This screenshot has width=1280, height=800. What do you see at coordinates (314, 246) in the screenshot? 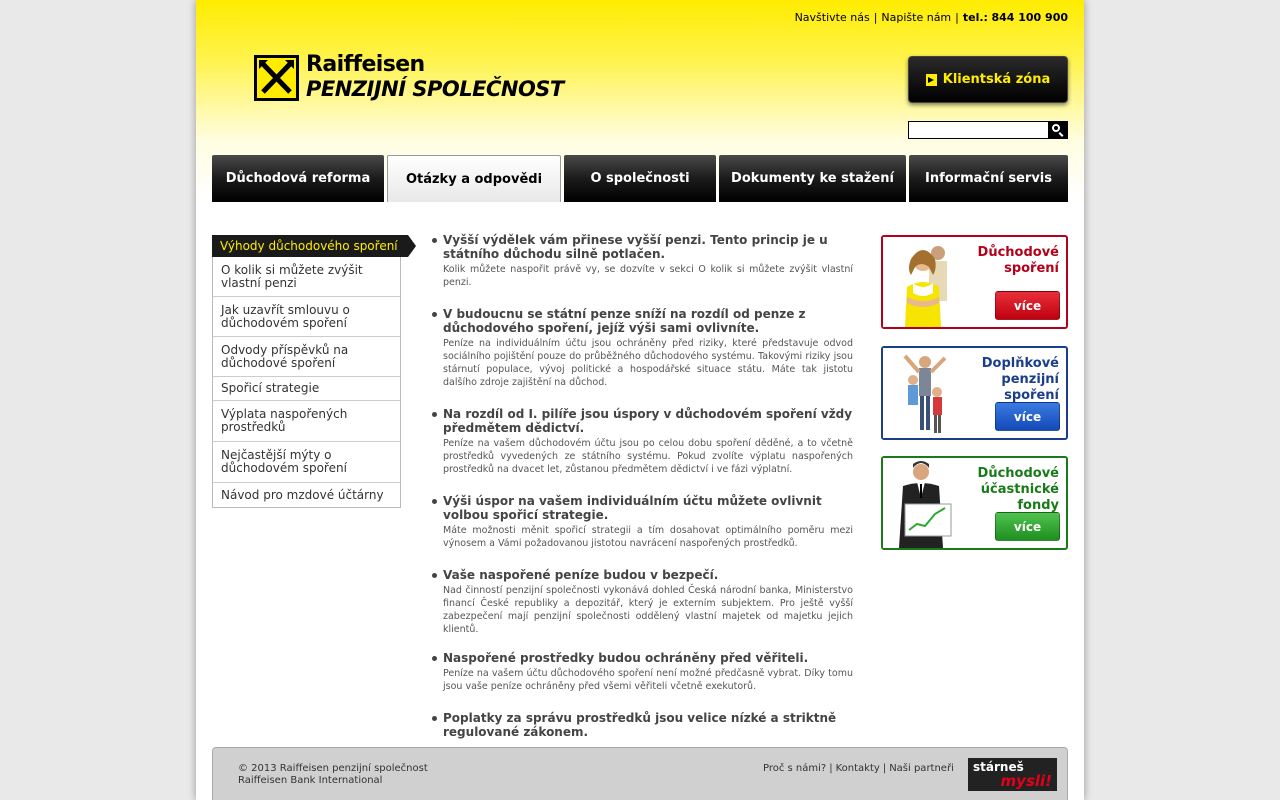
I see `sidebar-title: Výhody důchodového spoření` at bounding box center [314, 246].